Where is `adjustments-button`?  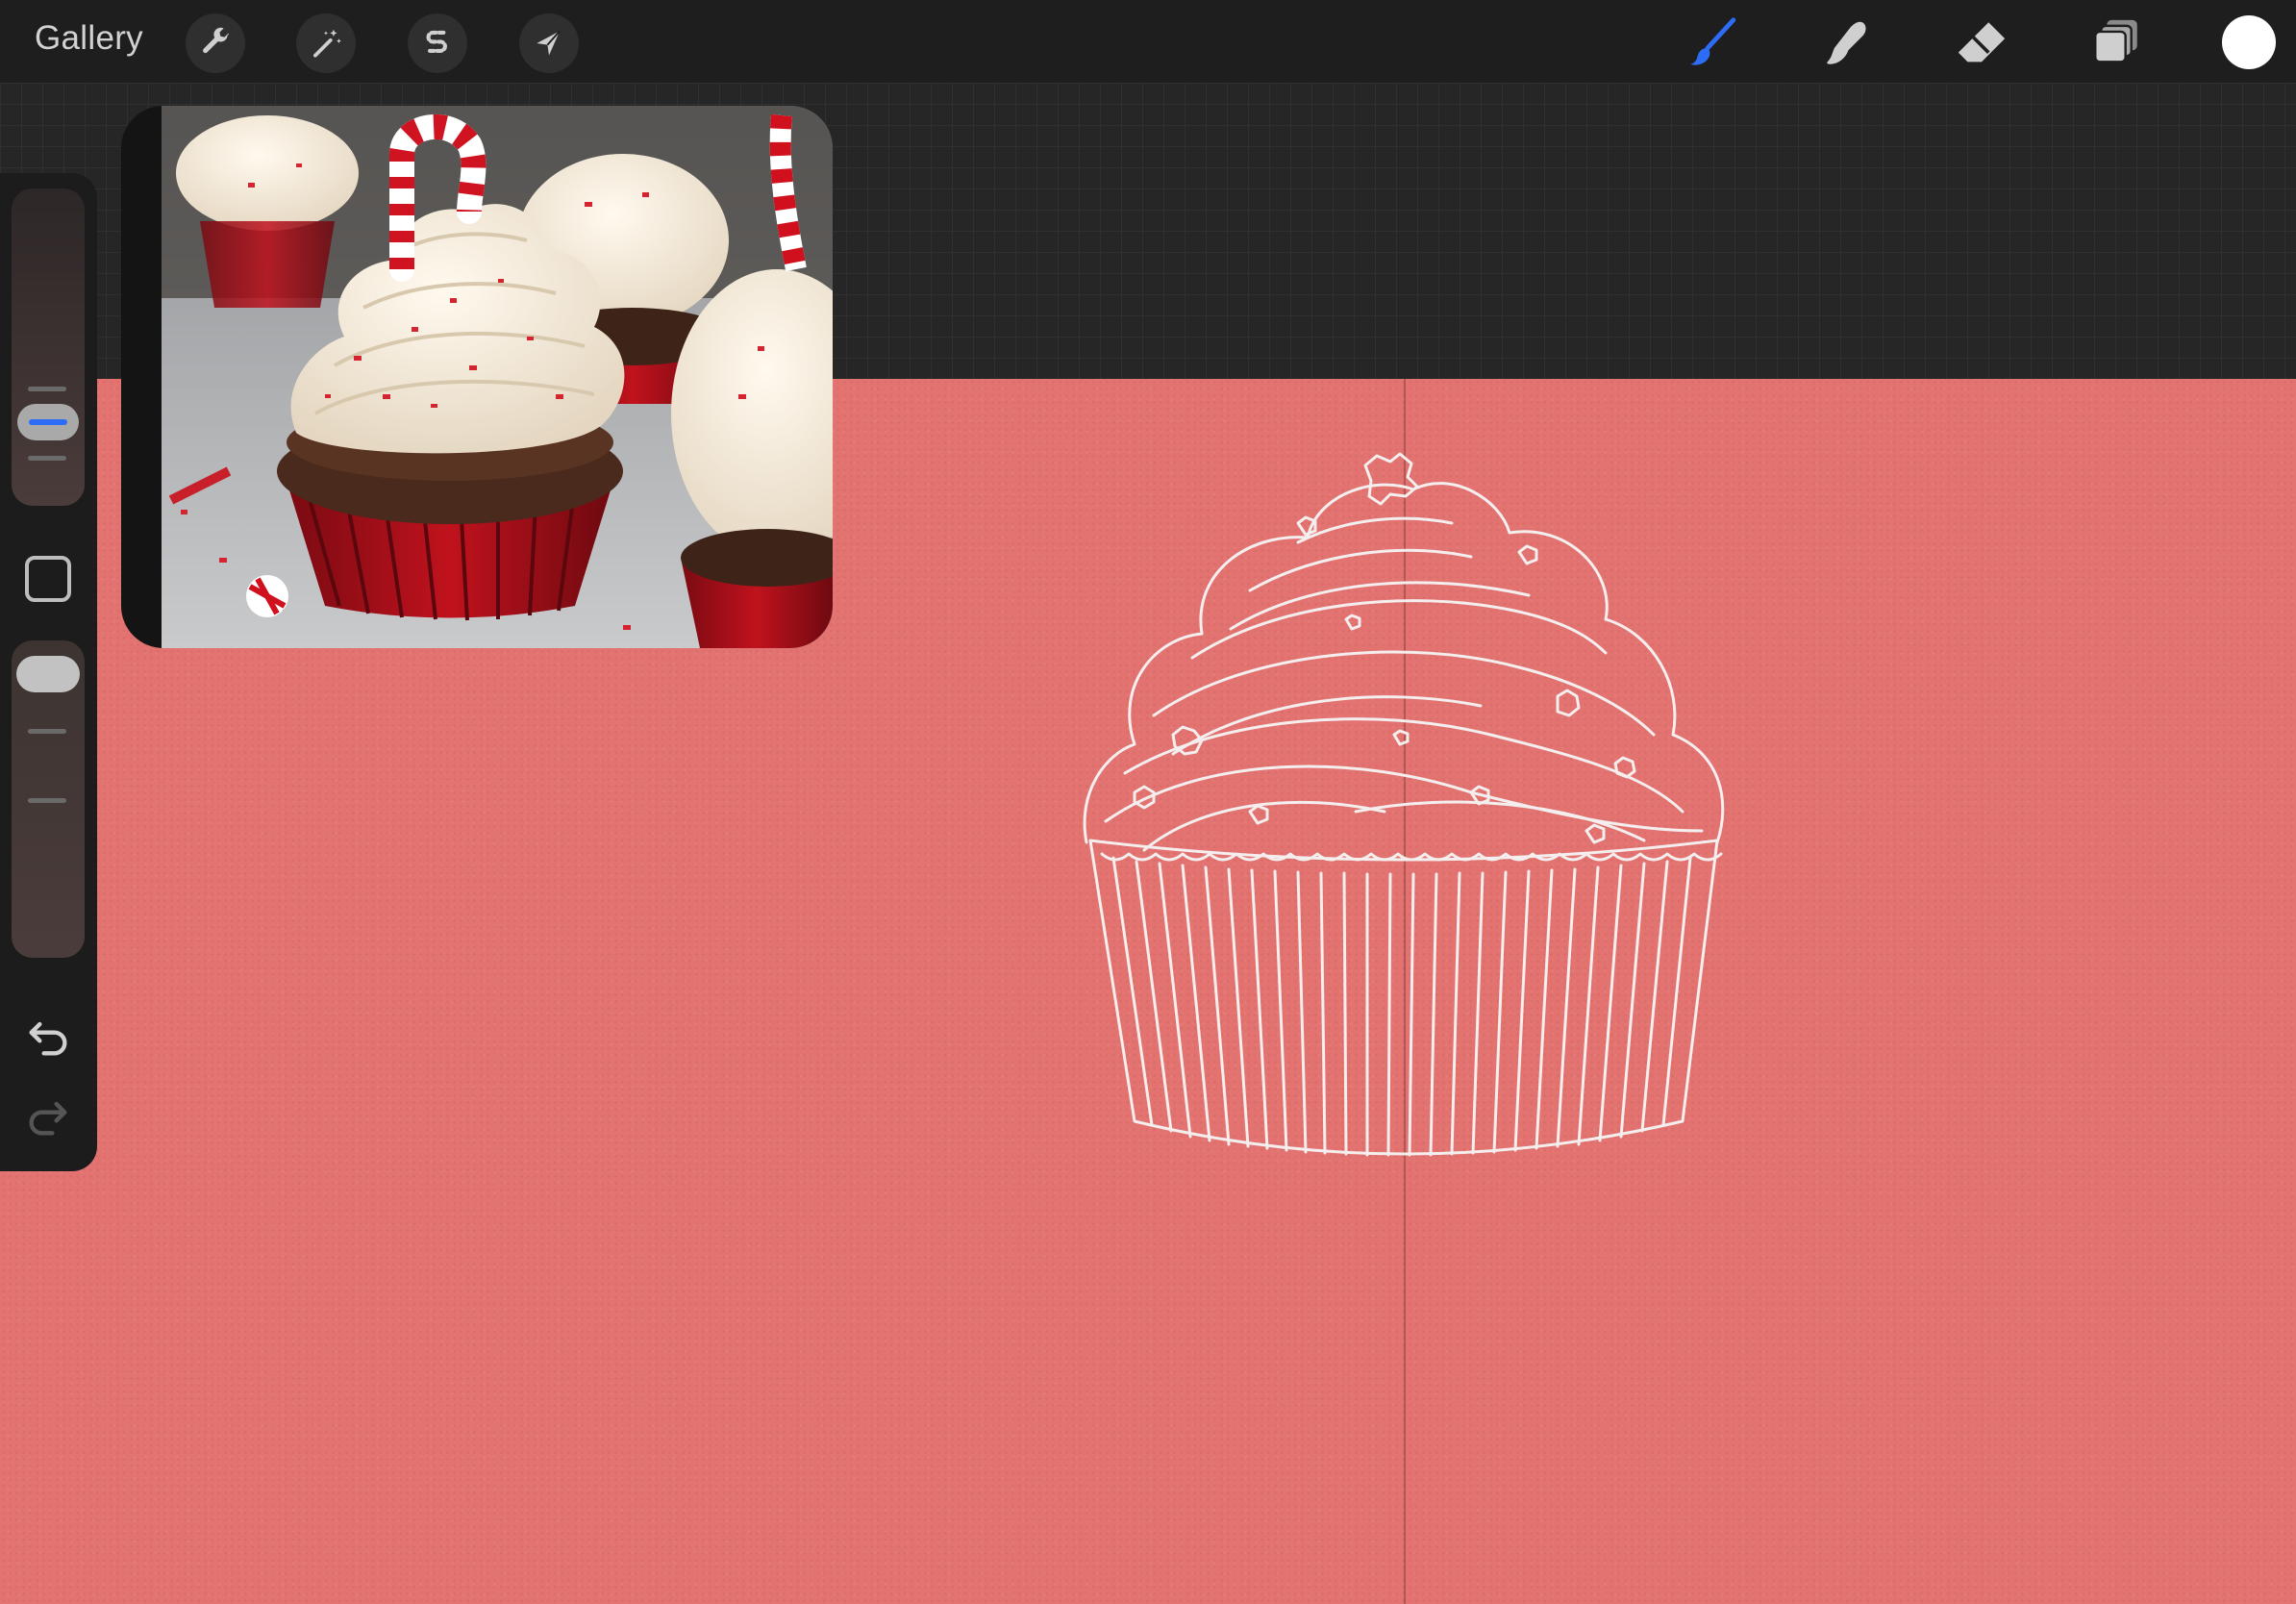 adjustments-button is located at coordinates (326, 43).